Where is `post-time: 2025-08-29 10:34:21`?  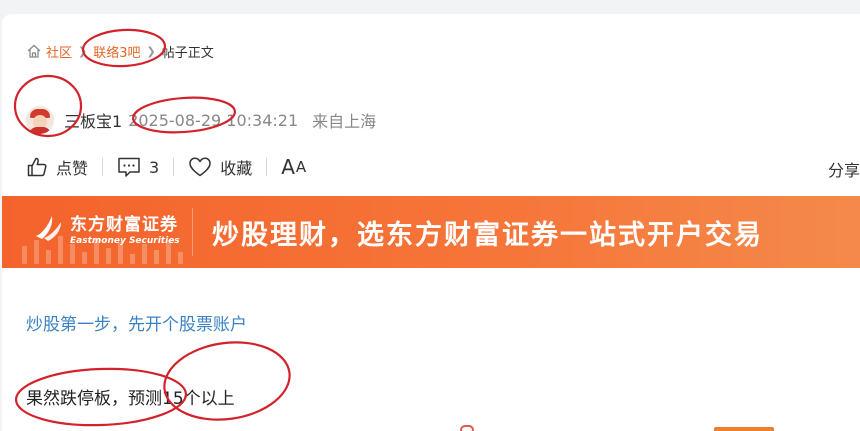 post-time: 2025-08-29 10:34:21 is located at coordinates (213, 120).